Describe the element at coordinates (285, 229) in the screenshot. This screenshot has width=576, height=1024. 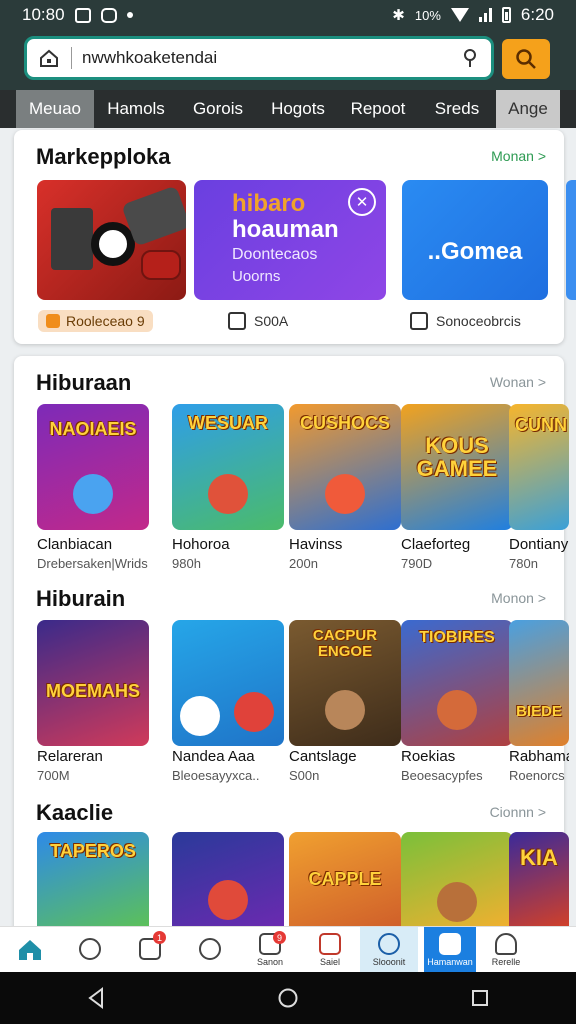
I see `promo-line2: hoauman` at that location.